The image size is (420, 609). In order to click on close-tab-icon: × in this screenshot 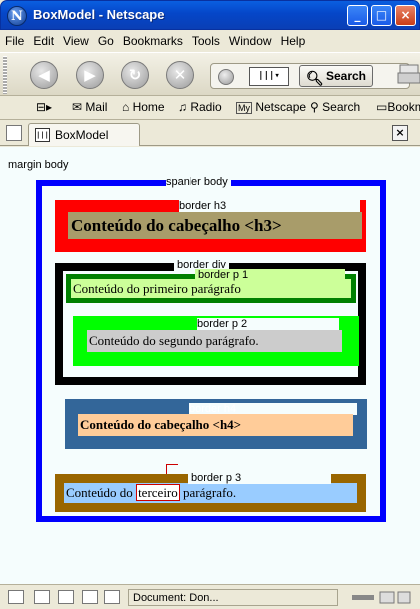, I will do `click(400, 133)`.